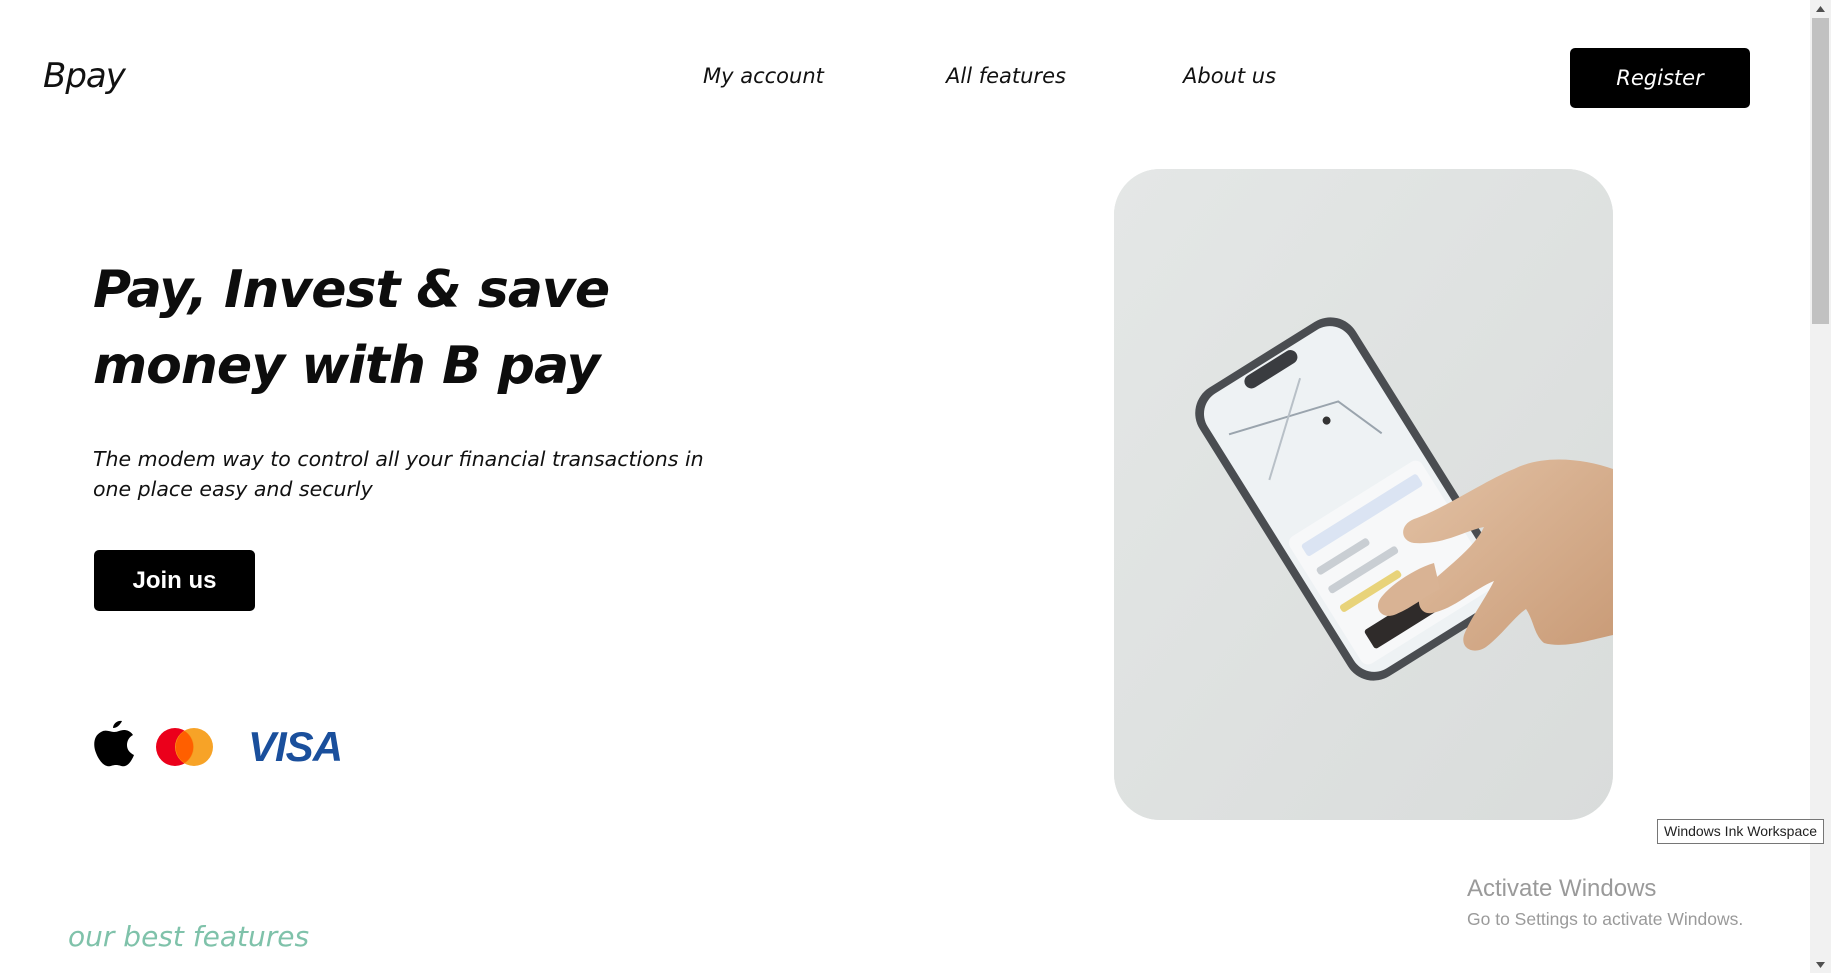 Image resolution: width=1831 pixels, height=973 pixels. What do you see at coordinates (1660, 78) in the screenshot?
I see `register-button: Register` at bounding box center [1660, 78].